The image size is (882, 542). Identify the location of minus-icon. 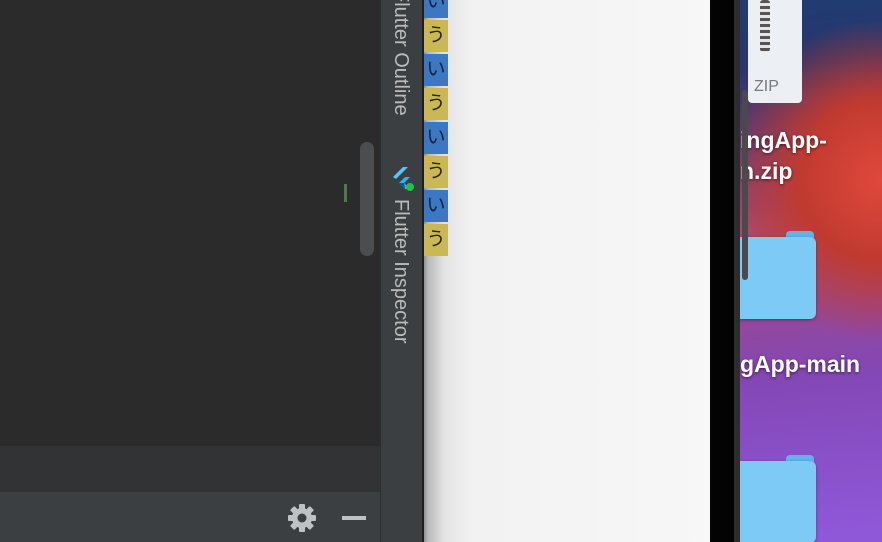
(354, 518).